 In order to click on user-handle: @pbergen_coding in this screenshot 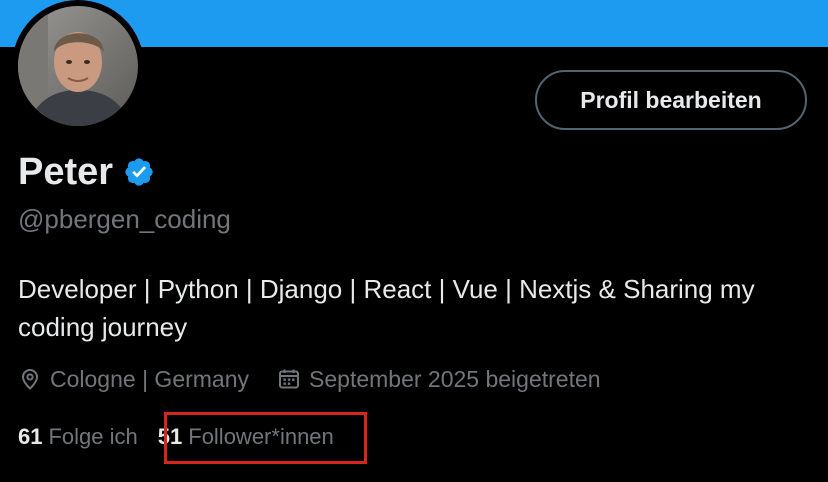, I will do `click(124, 219)`.